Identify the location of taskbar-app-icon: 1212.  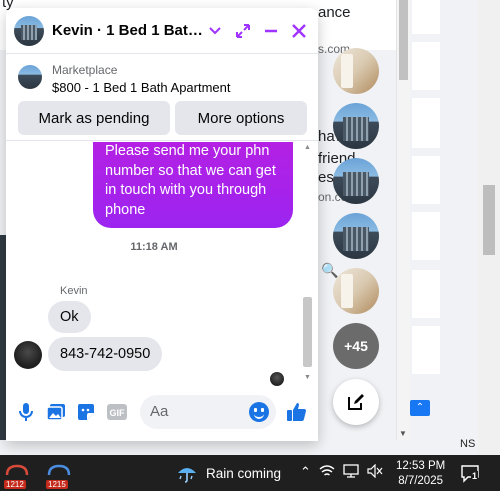
(17, 475).